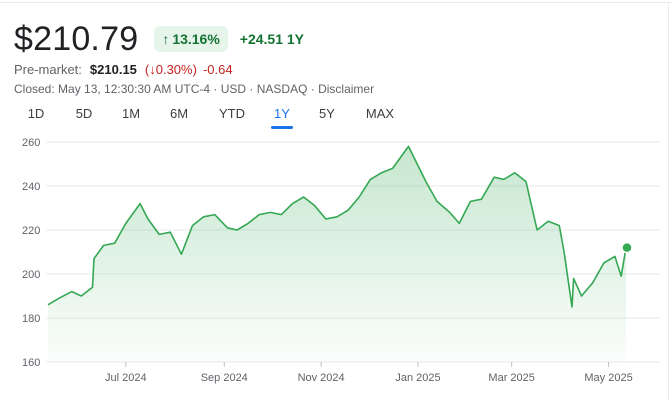 The width and height of the screenshot is (672, 400). What do you see at coordinates (31, 187) in the screenshot?
I see `y-tick-label: 240` at bounding box center [31, 187].